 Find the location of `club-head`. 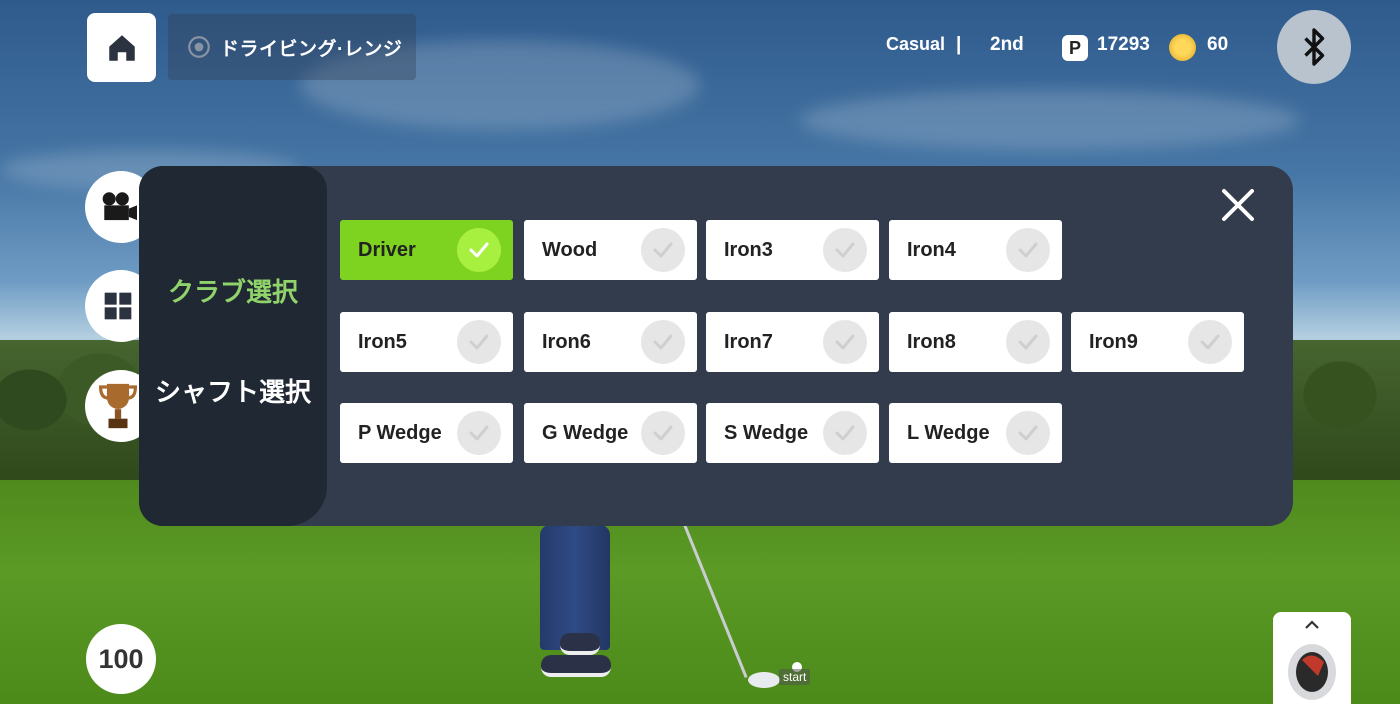

club-head is located at coordinates (764, 680).